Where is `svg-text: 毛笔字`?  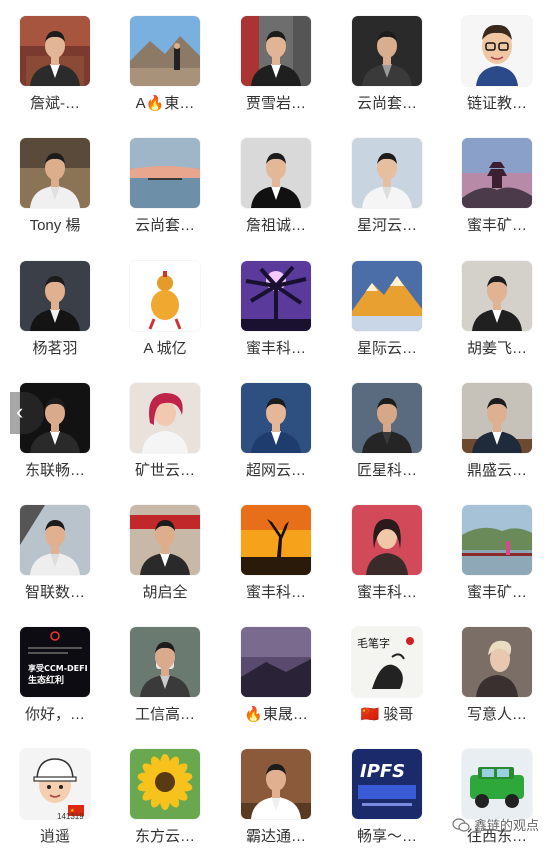
svg-text: 毛笔字 is located at coordinates (373, 643).